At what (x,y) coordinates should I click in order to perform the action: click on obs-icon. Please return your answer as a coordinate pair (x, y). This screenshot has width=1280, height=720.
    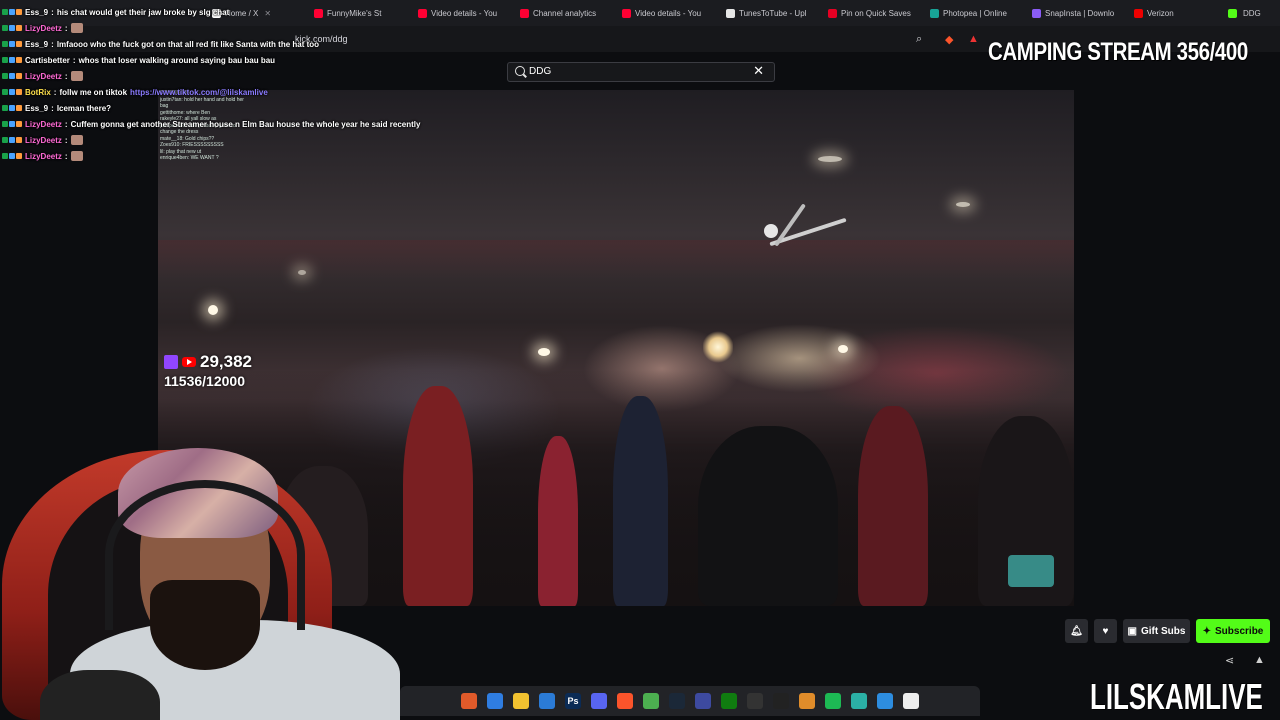
    Looking at the image, I should click on (755, 701).